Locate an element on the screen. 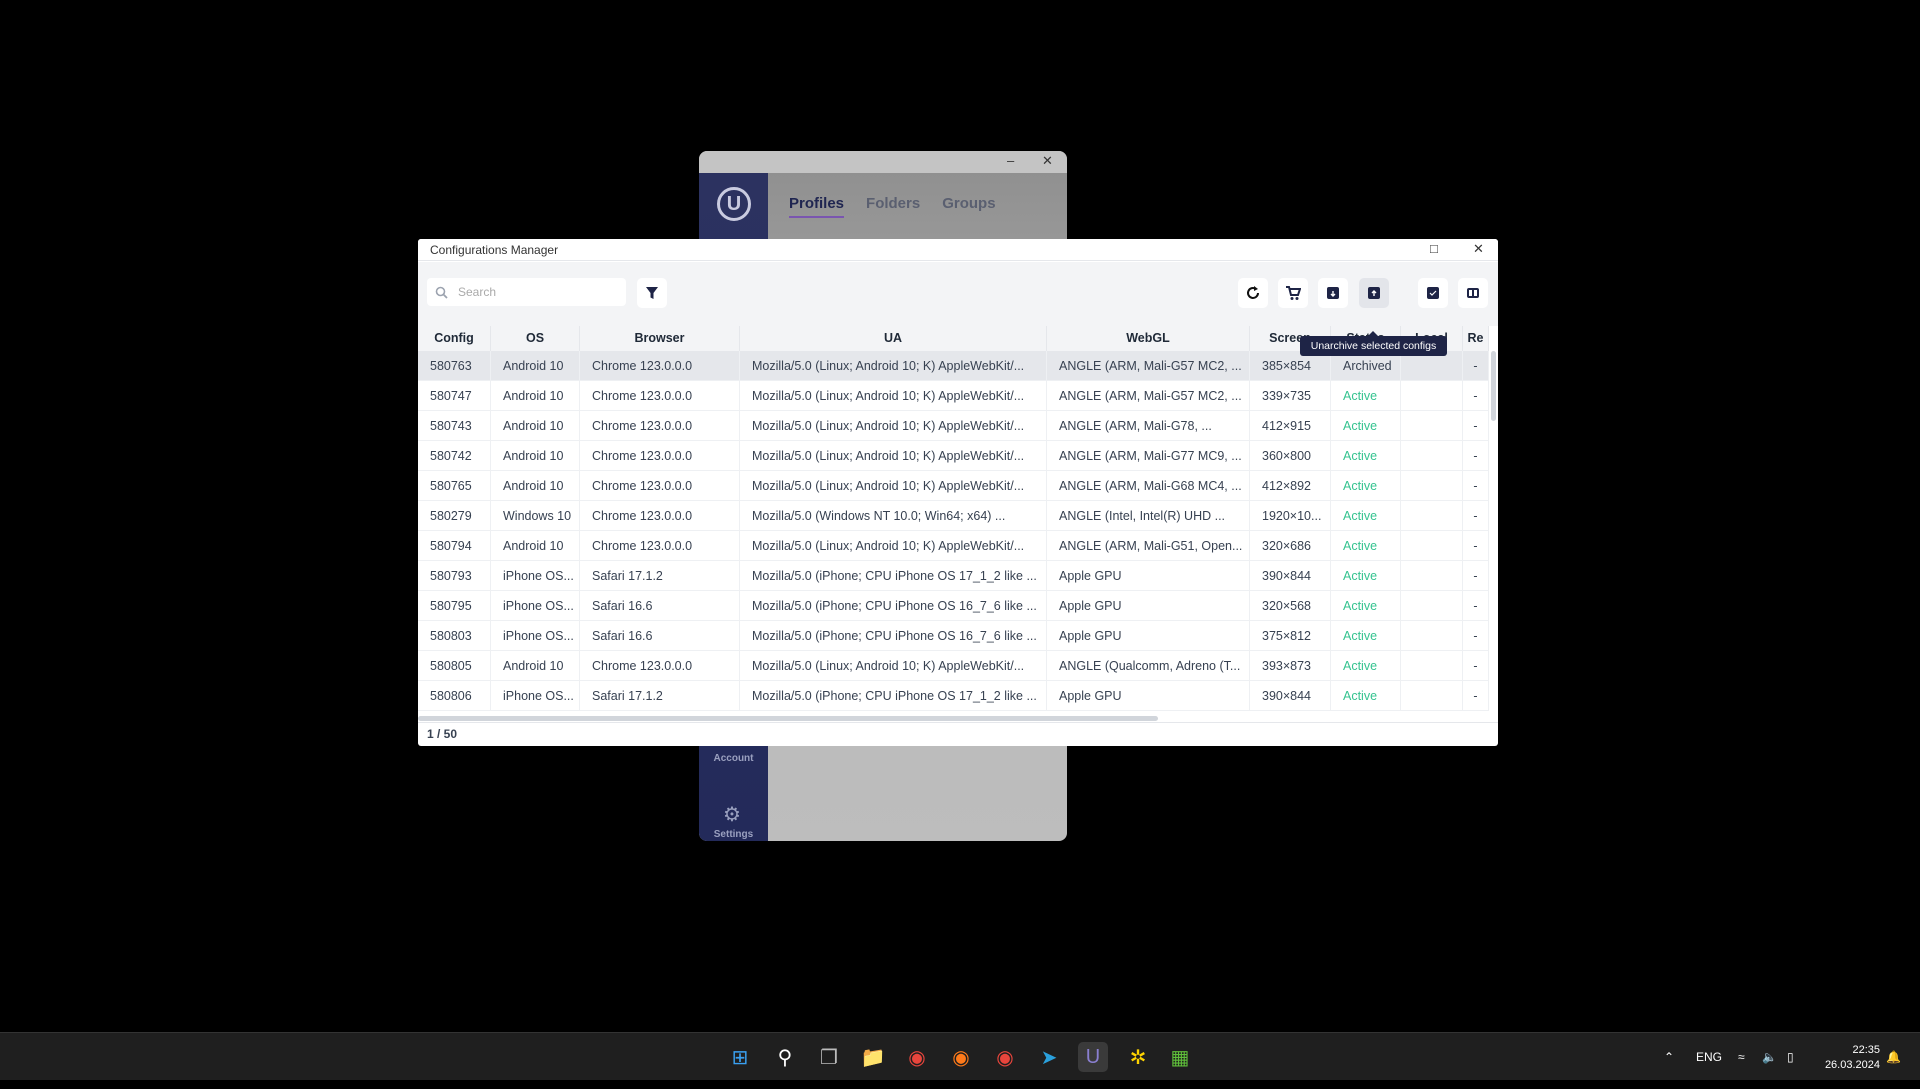 This screenshot has width=1920, height=1089. windows-start-icon: ⊞ is located at coordinates (740, 1057).